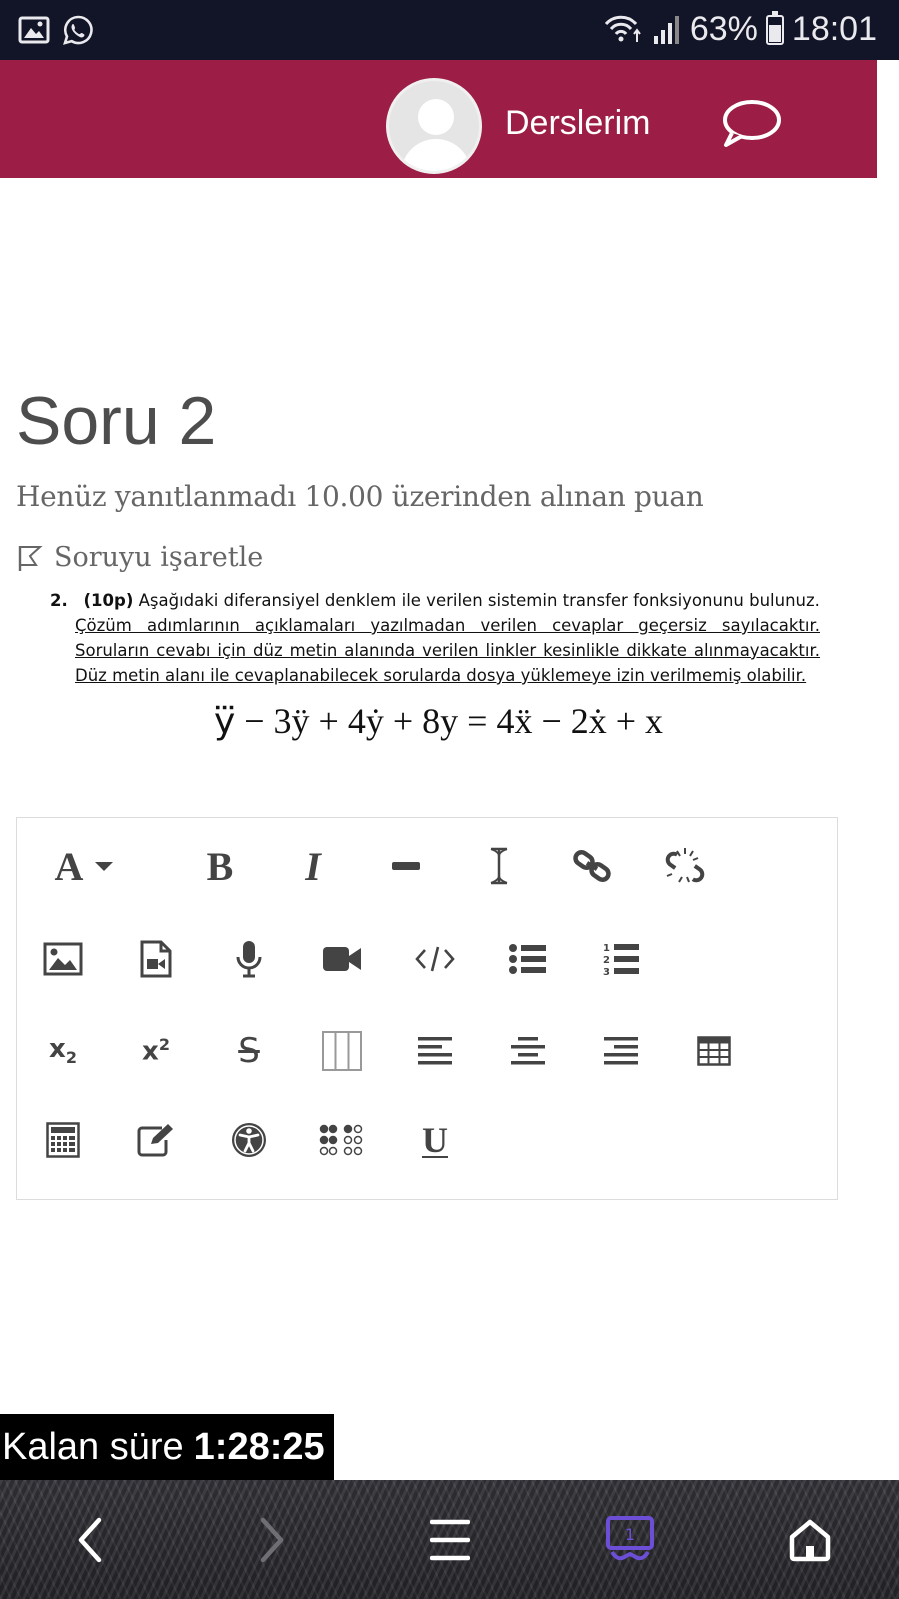  What do you see at coordinates (164, 1045) in the screenshot?
I see `superscript-digit: 2` at bounding box center [164, 1045].